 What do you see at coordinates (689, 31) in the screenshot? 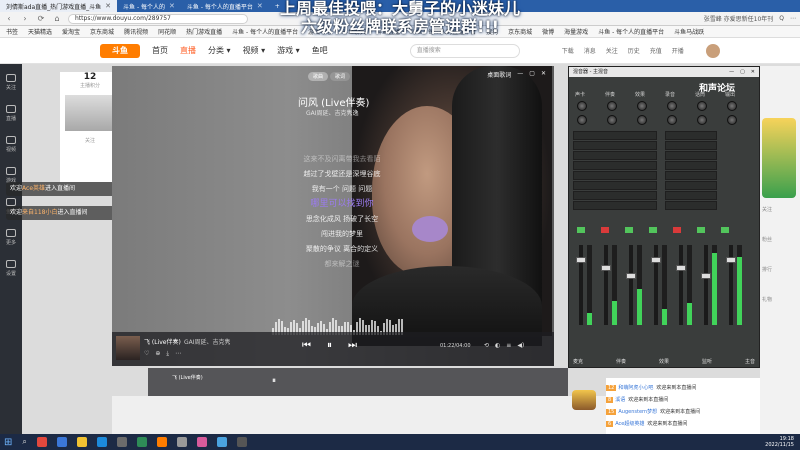
I see `bookmark-item: 斗鱼马战跃` at bounding box center [689, 31].